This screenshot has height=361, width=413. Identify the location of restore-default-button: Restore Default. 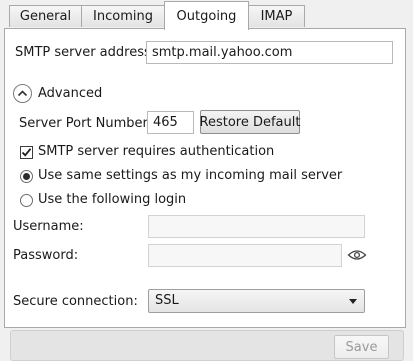
(250, 122).